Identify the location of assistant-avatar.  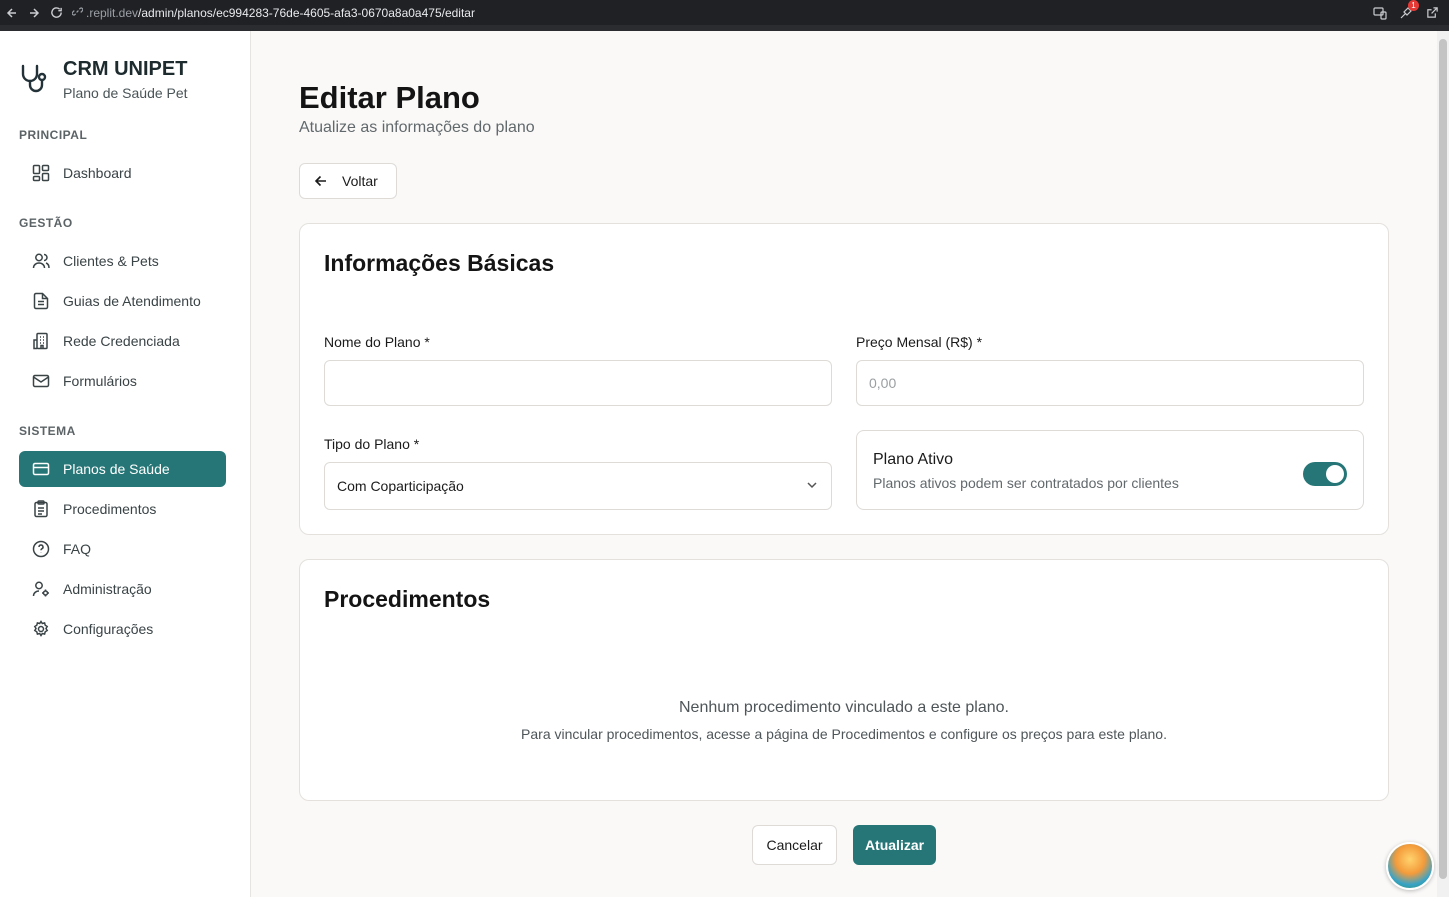
(1410, 866).